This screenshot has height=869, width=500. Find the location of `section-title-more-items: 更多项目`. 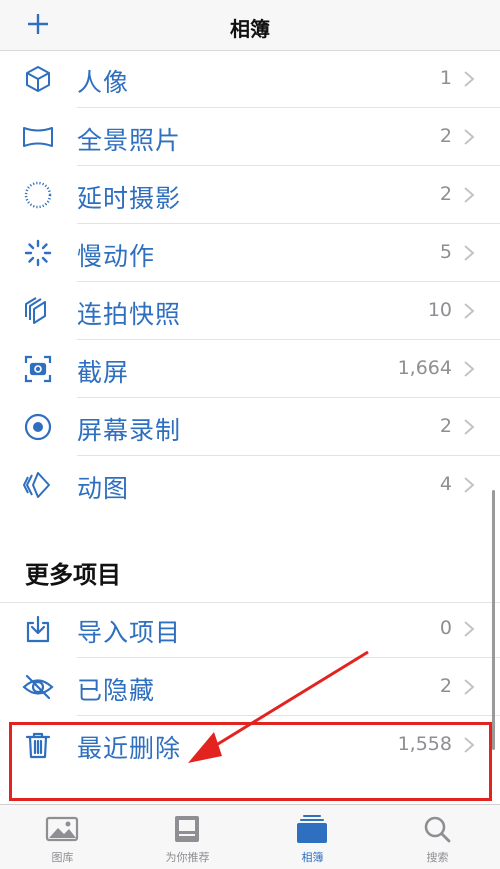

section-title-more-items: 更多项目 is located at coordinates (73, 575).